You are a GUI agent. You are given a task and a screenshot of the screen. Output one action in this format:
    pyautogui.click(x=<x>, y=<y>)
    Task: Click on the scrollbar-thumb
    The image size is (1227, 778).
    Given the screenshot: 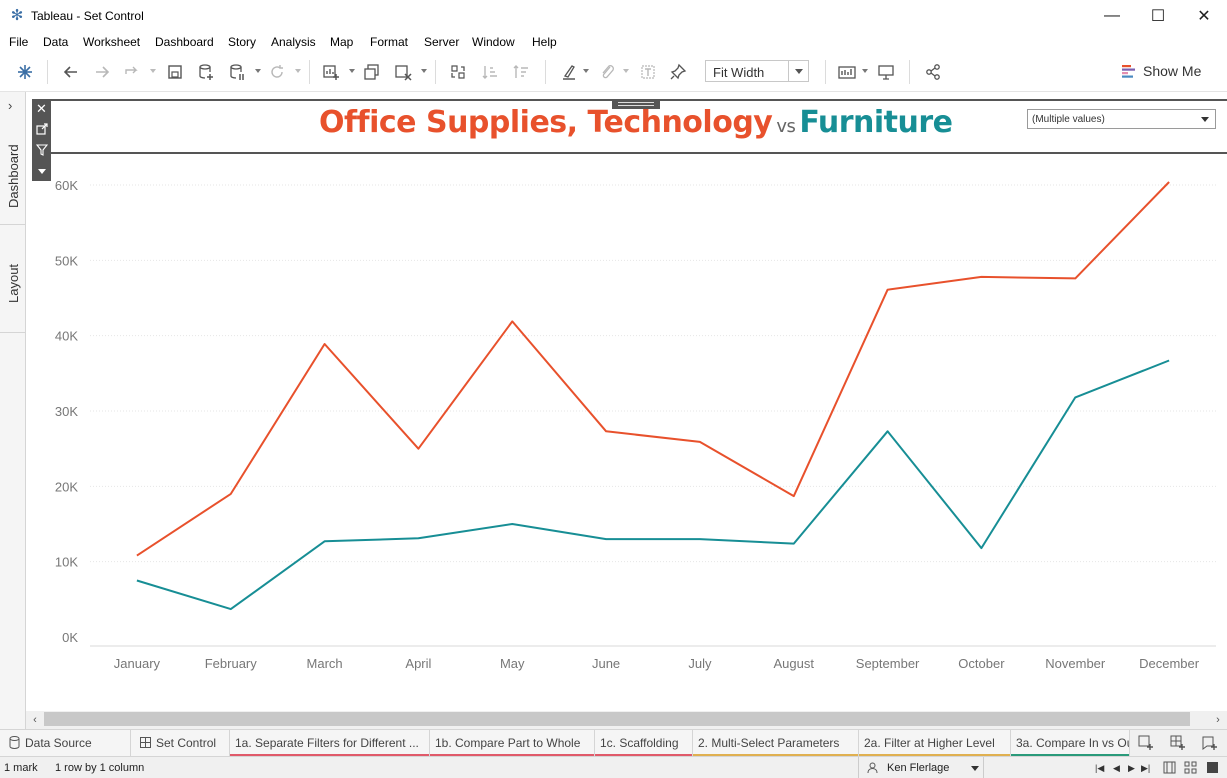 What is the action you would take?
    pyautogui.click(x=617, y=719)
    